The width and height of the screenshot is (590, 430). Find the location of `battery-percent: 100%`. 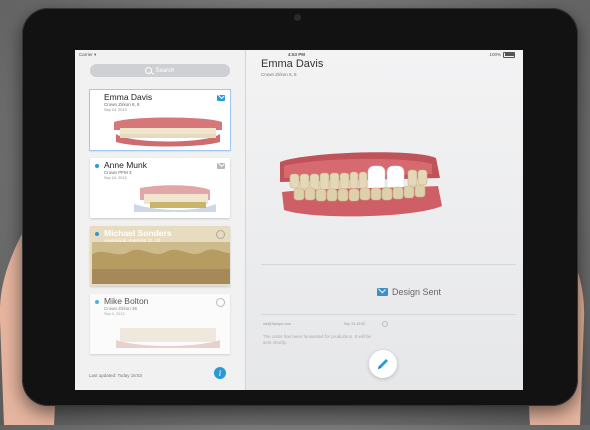

battery-percent: 100% is located at coordinates (495, 54).